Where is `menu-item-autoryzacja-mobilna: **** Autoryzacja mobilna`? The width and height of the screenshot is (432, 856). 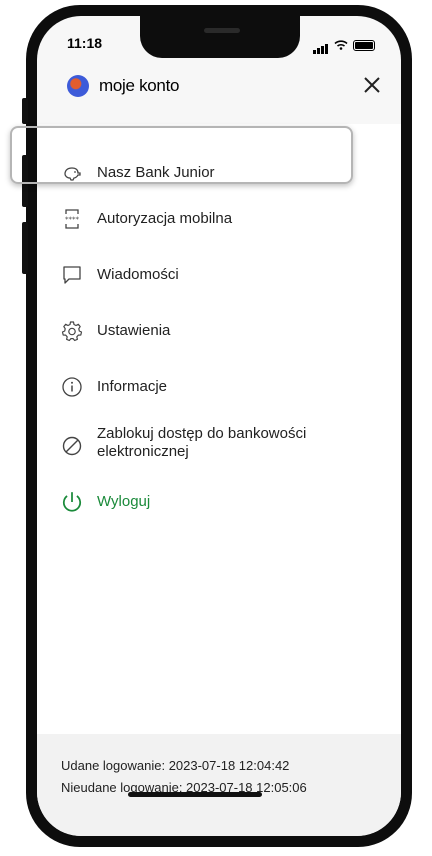 menu-item-autoryzacja-mobilna: **** Autoryzacja mobilna is located at coordinates (219, 219).